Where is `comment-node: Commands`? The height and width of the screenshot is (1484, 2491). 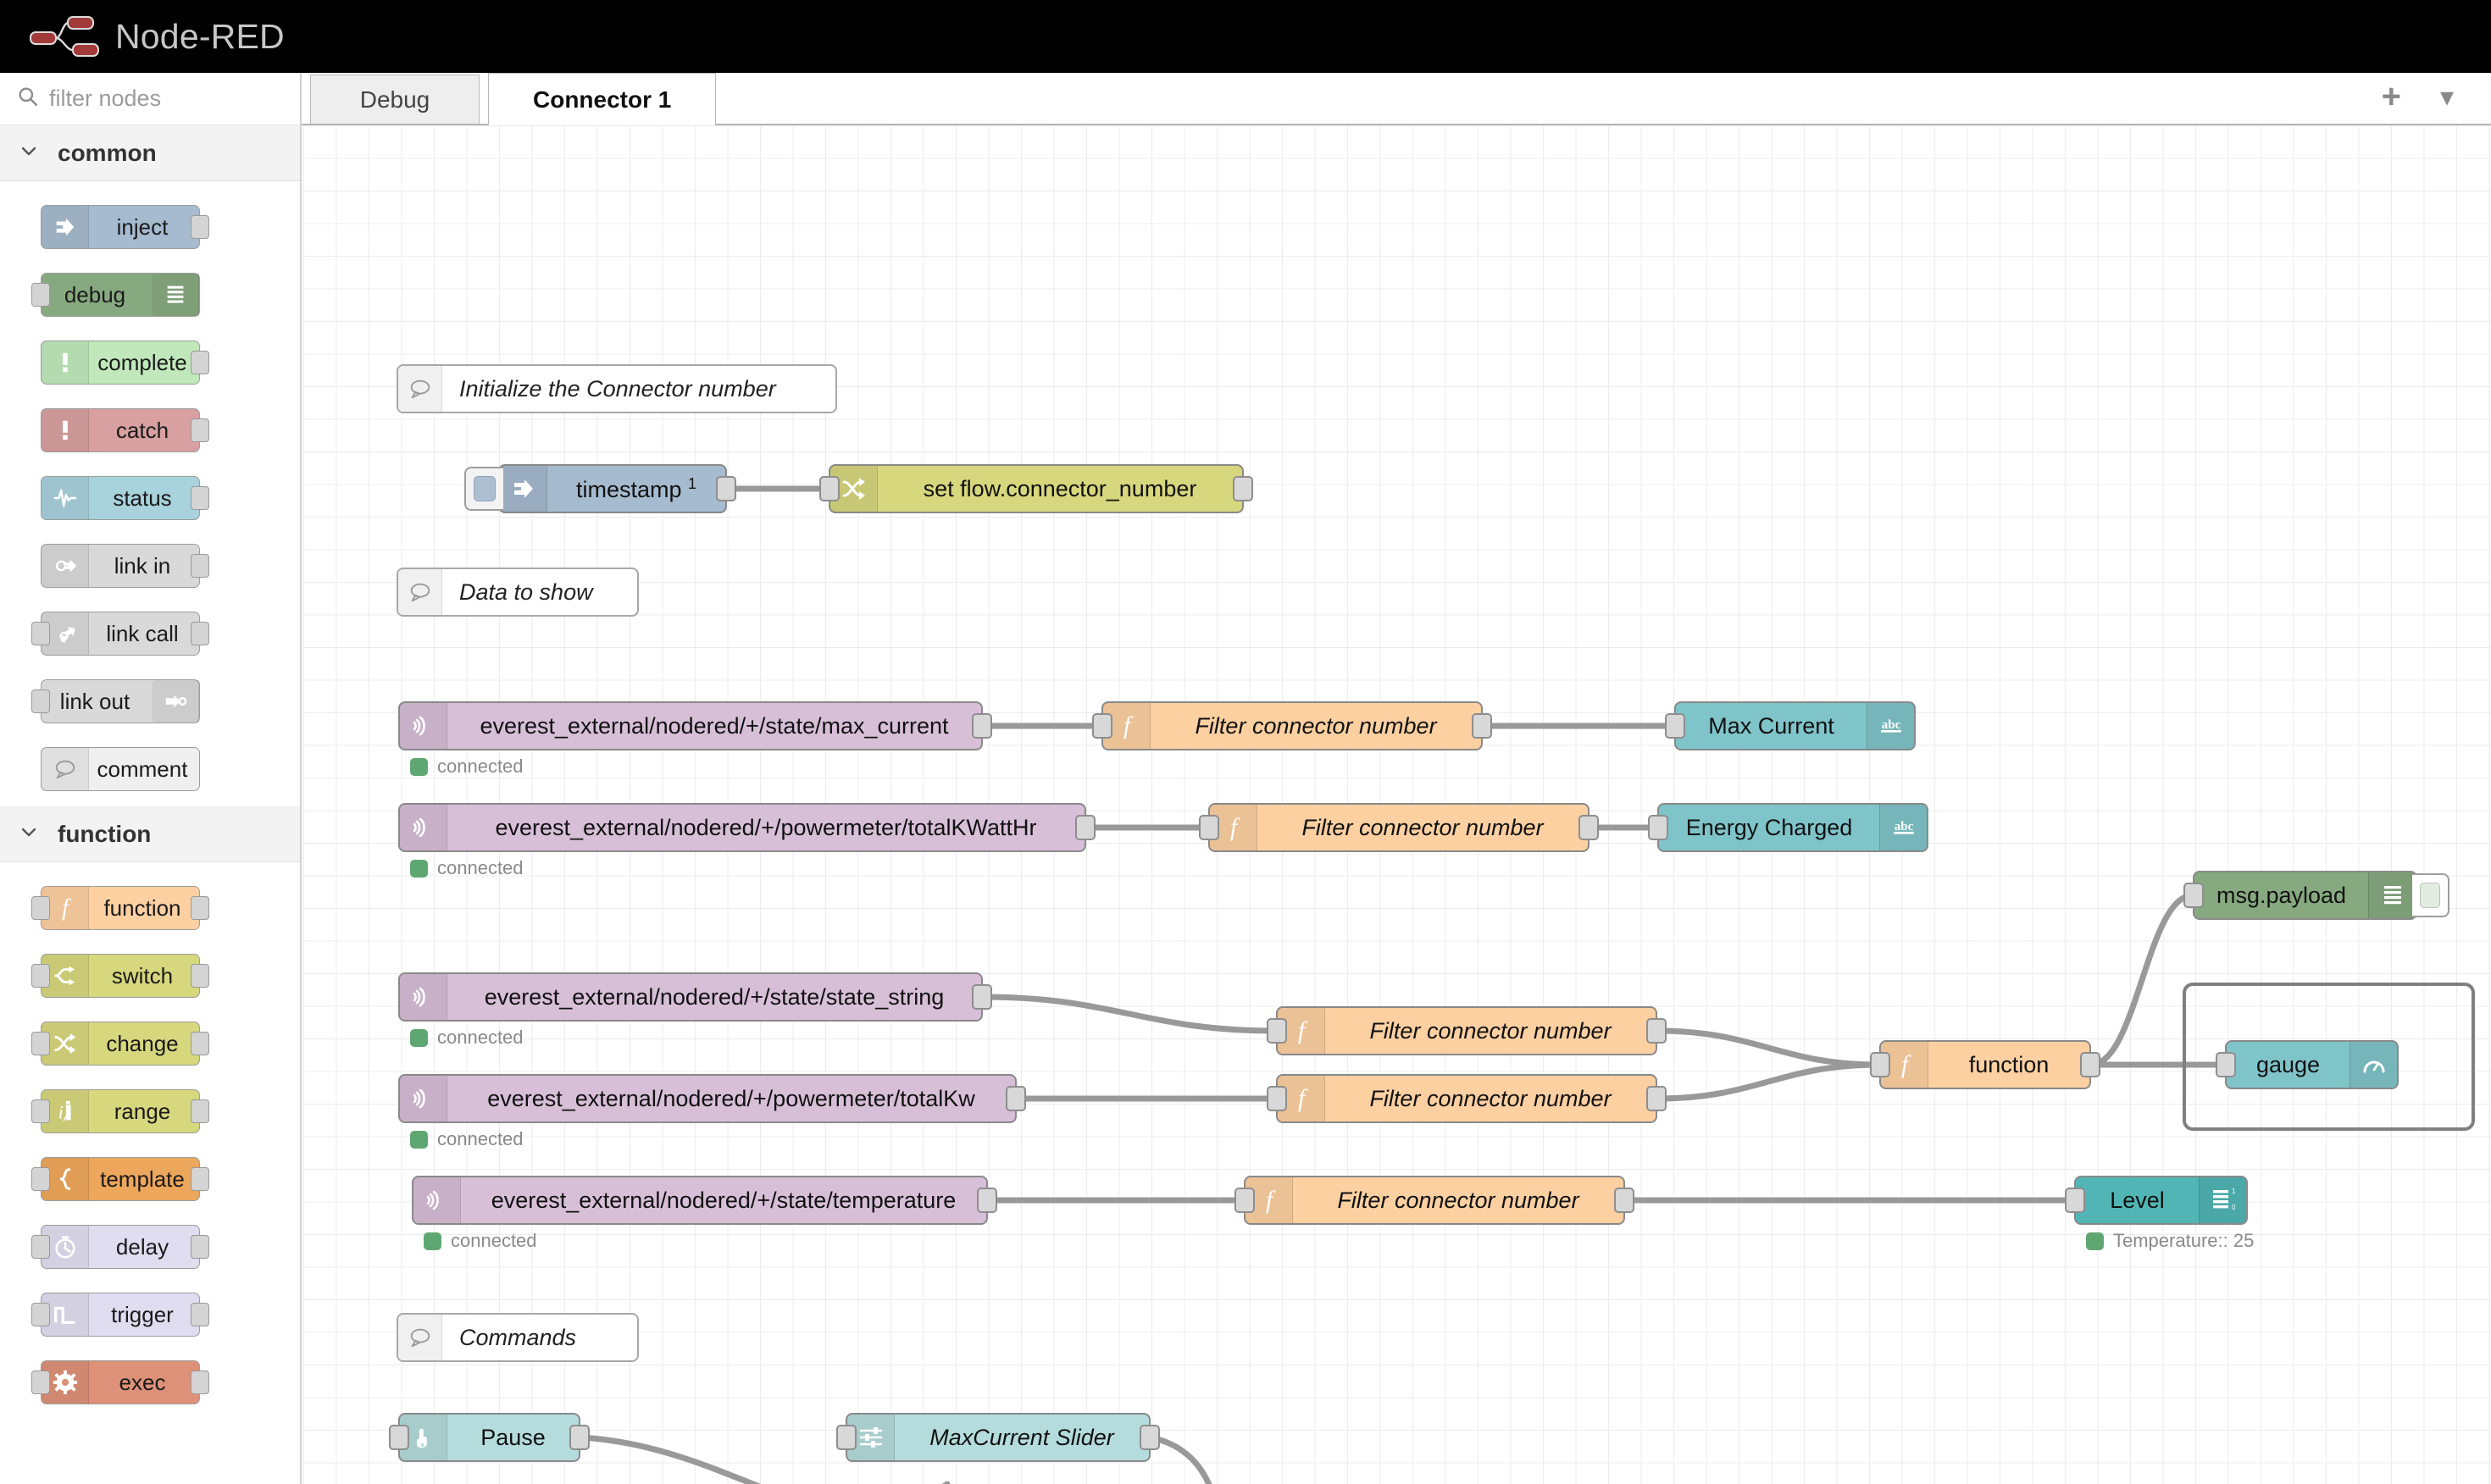
comment-node: Commands is located at coordinates (518, 1337).